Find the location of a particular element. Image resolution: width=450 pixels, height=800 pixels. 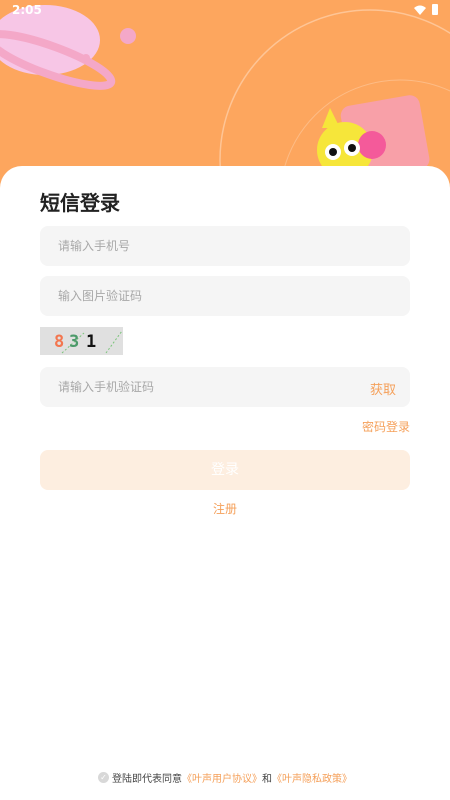

battery-icon is located at coordinates (435, 9).